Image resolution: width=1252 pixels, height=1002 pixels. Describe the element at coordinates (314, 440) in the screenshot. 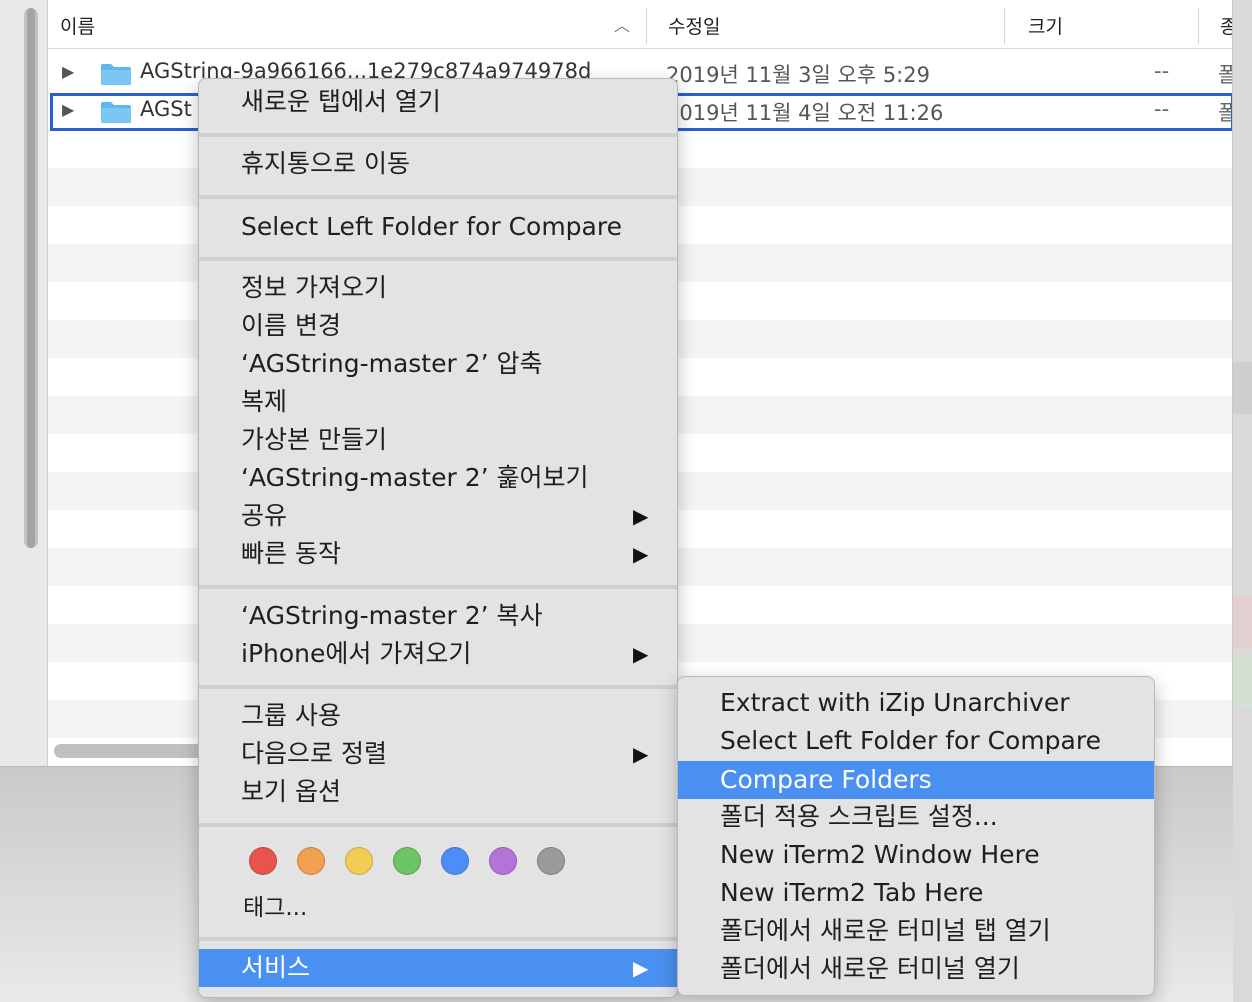

I see `menu-item-make-alias: 가상본 만들기` at that location.